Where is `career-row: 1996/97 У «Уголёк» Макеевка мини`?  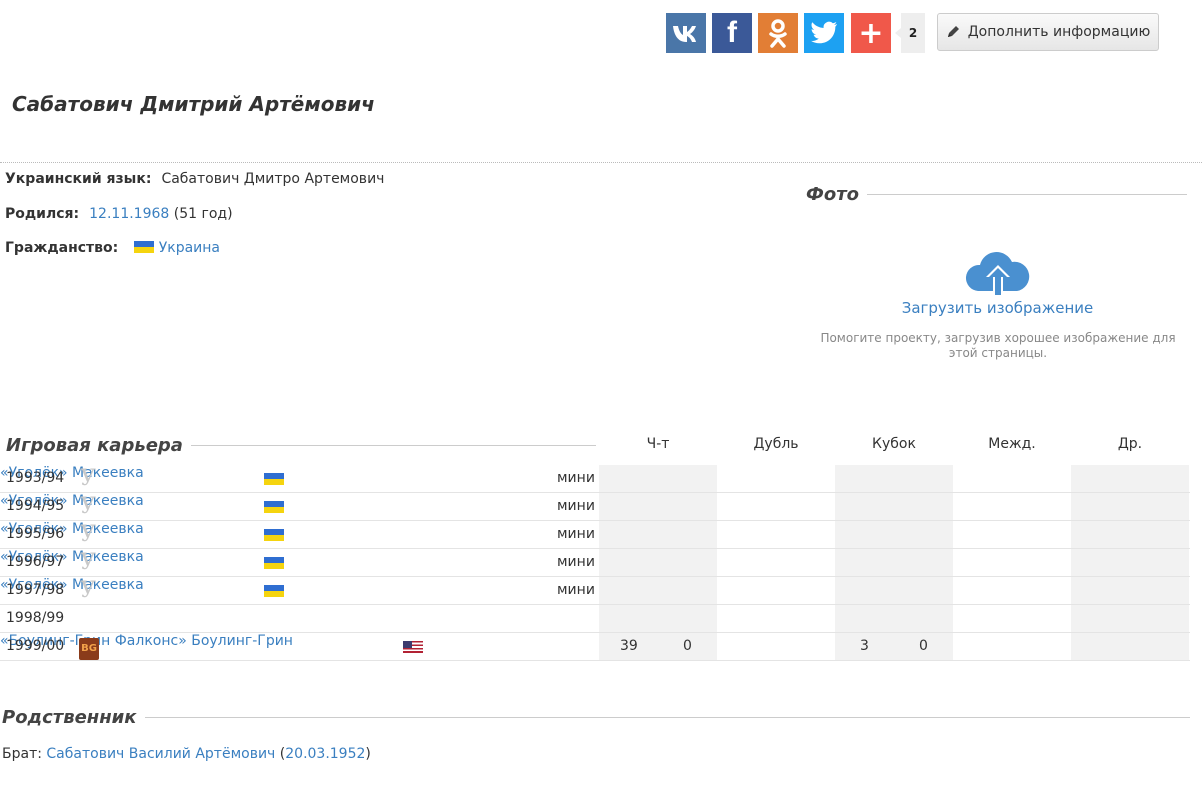
career-row: 1996/97 У «Уголёк» Макеевка мини is located at coordinates (595, 563).